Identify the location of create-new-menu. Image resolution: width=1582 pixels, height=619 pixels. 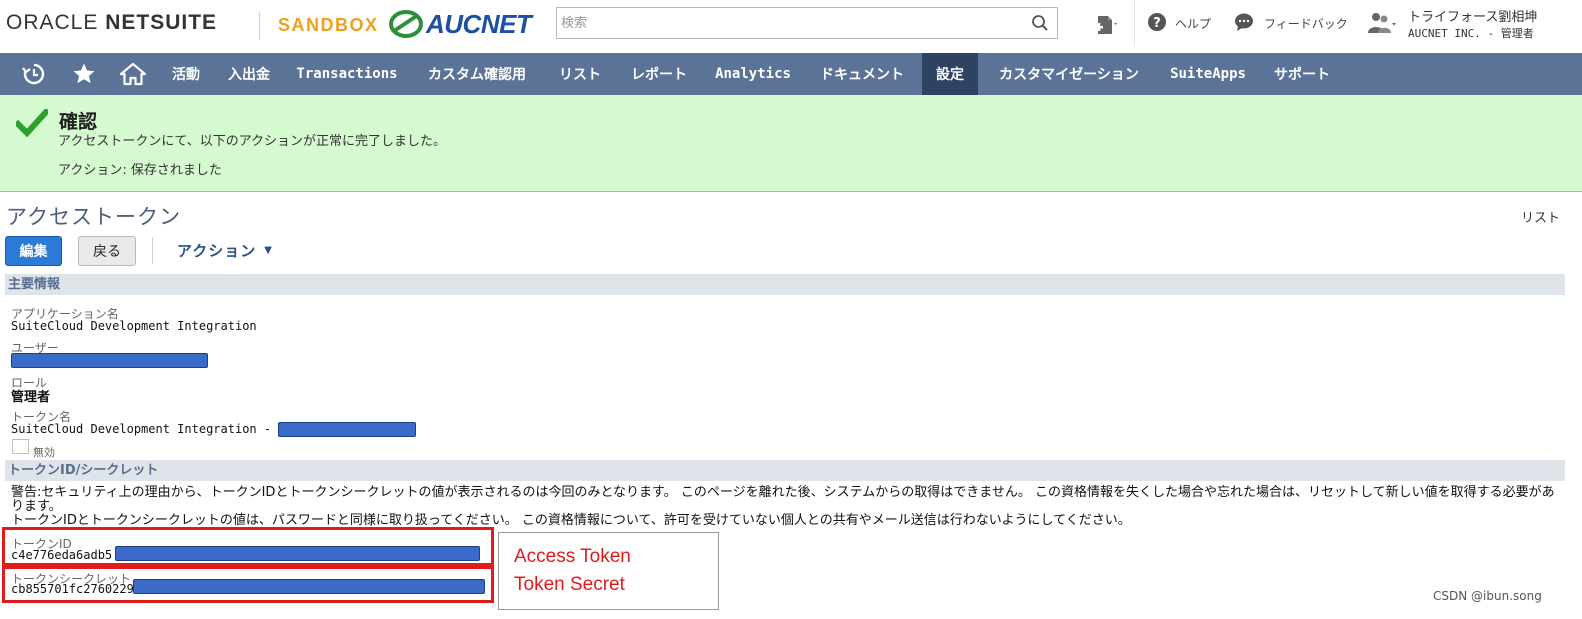
(1107, 26).